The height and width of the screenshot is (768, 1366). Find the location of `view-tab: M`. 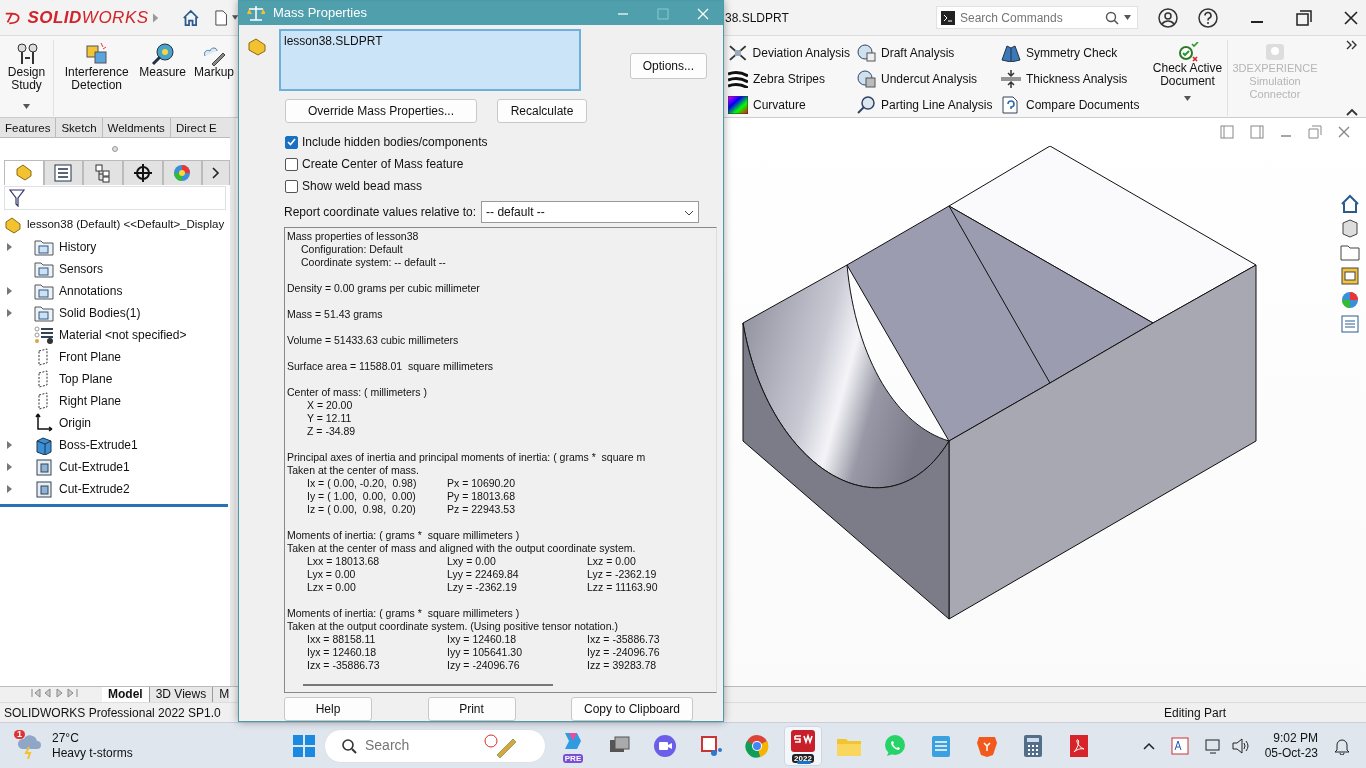

view-tab: M is located at coordinates (221, 694).